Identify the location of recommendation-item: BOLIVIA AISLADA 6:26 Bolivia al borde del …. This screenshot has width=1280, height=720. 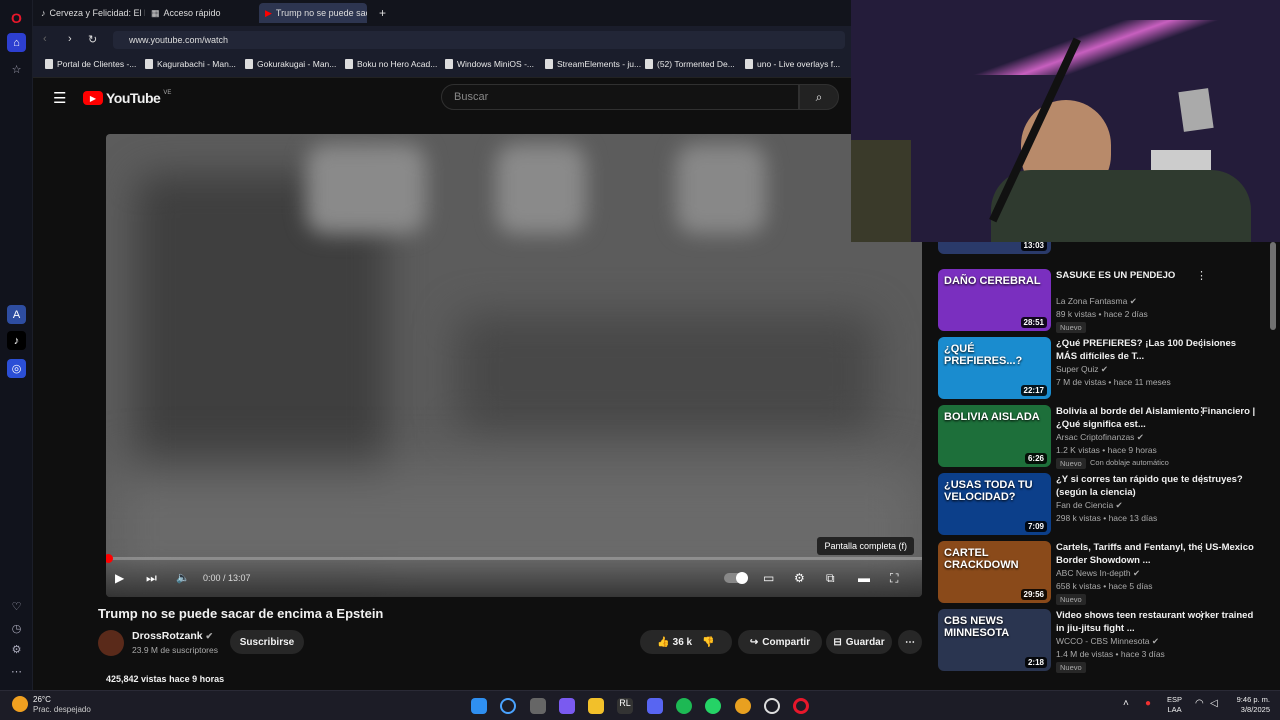
(1103, 437).